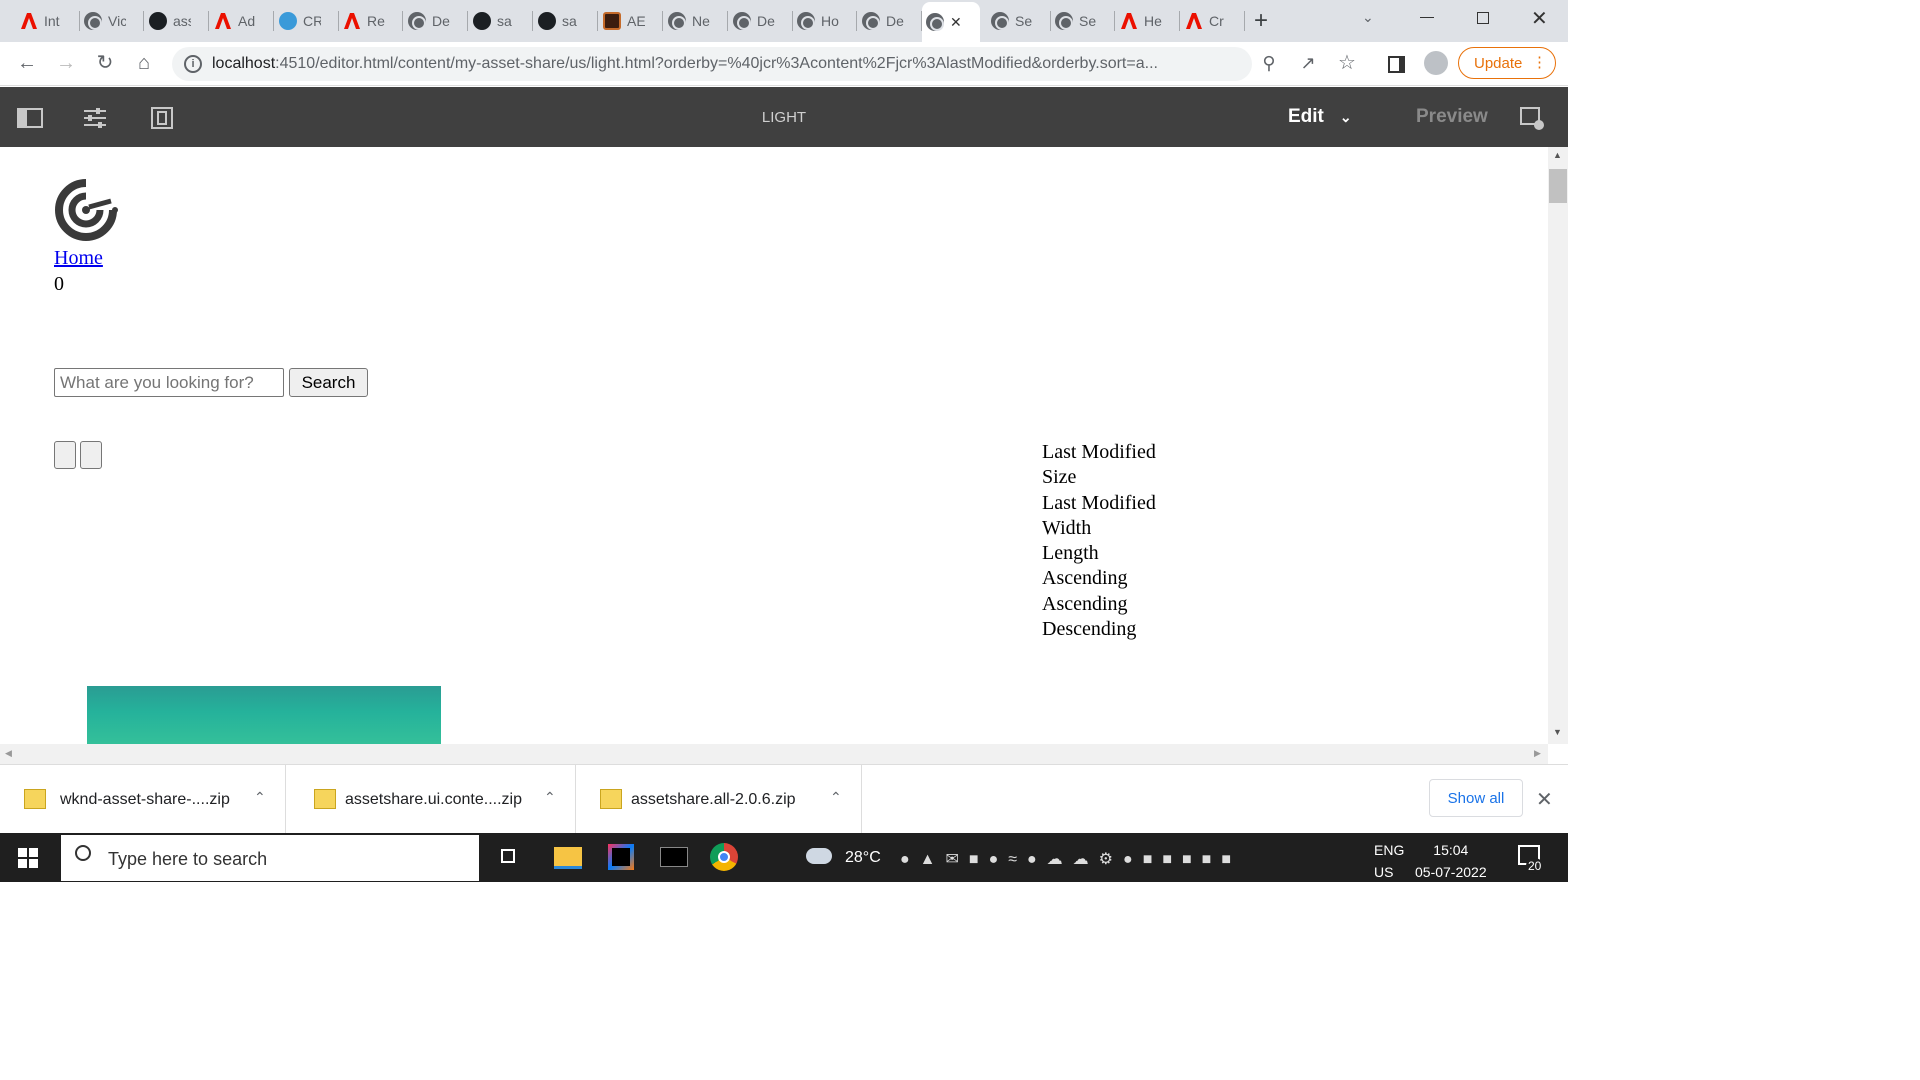 The image size is (1920, 1080). I want to click on search-button: Search, so click(328, 382).